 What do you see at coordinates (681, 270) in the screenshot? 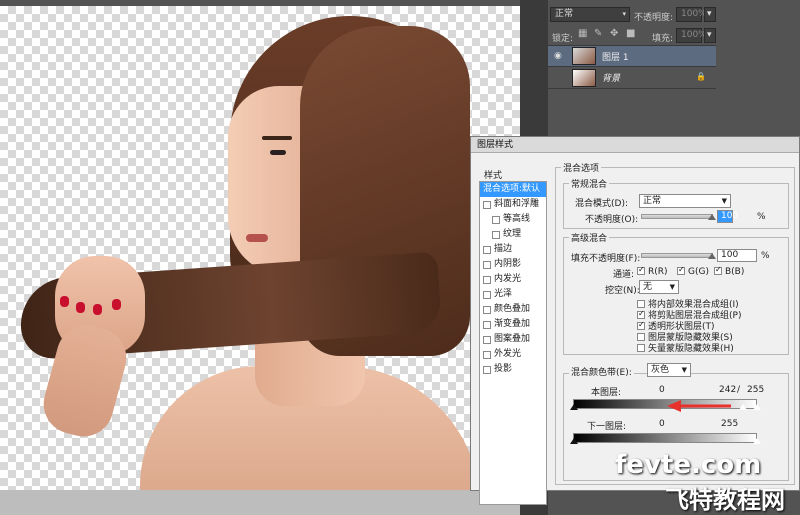
I see `channel-g-checkbox` at bounding box center [681, 270].